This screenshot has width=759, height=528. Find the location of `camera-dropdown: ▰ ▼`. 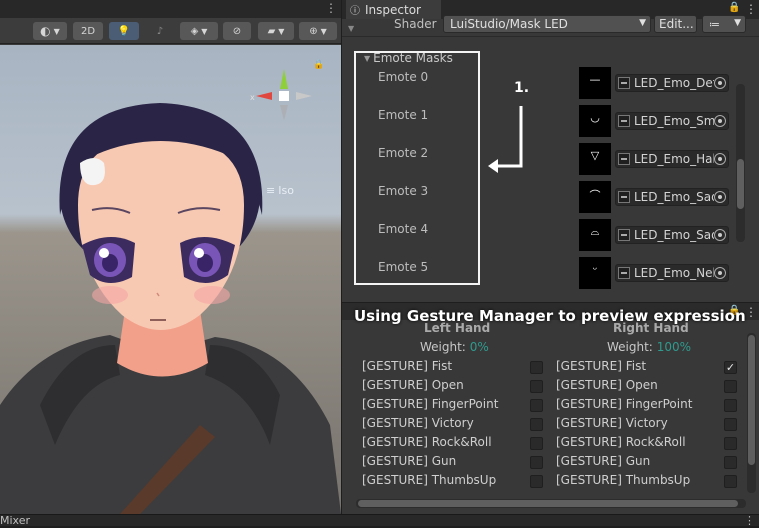

camera-dropdown: ▰ ▼ is located at coordinates (276, 31).